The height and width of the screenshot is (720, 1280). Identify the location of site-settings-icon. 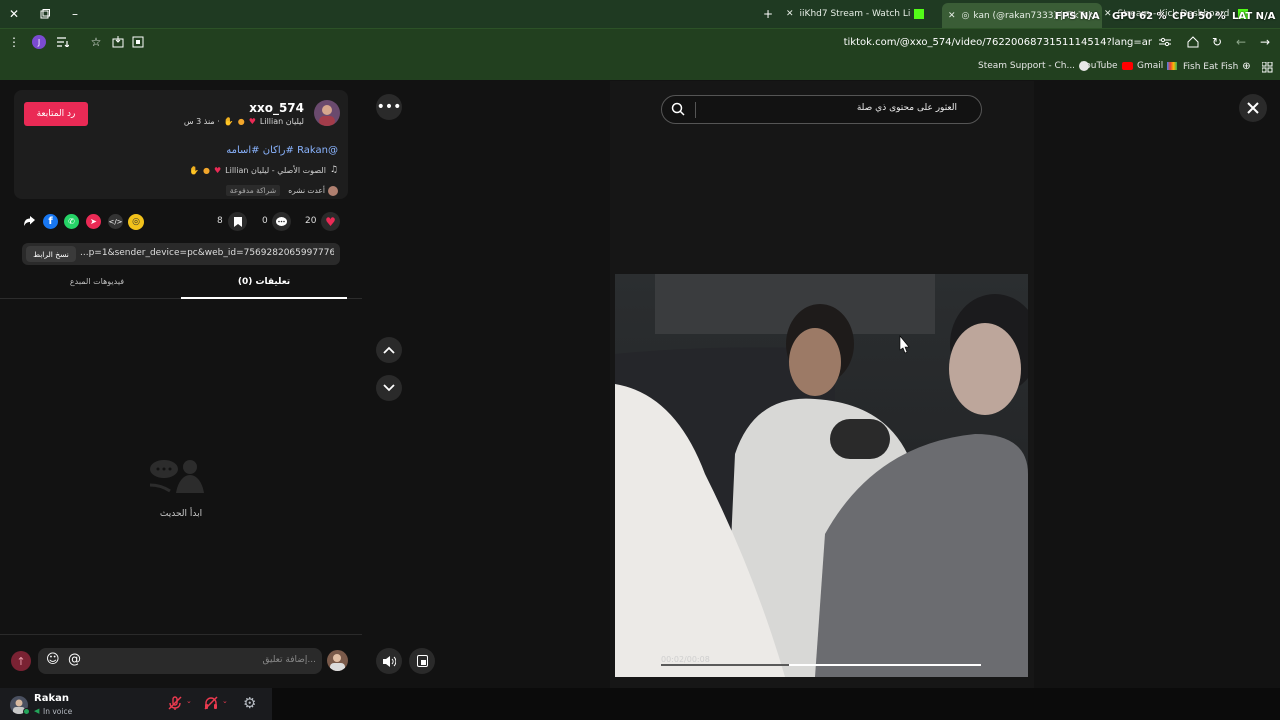
(1165, 42).